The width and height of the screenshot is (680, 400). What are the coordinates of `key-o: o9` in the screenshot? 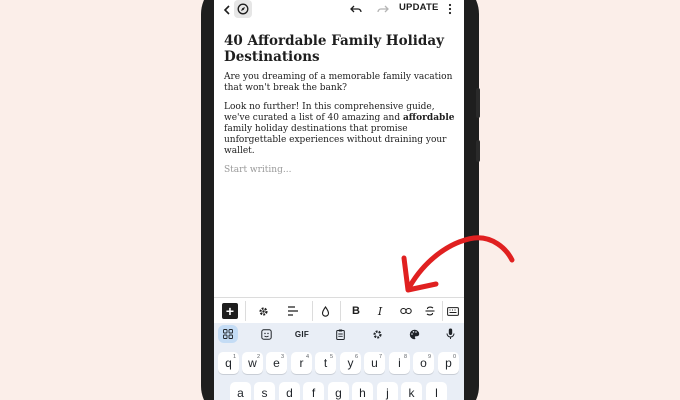 It's located at (423, 363).